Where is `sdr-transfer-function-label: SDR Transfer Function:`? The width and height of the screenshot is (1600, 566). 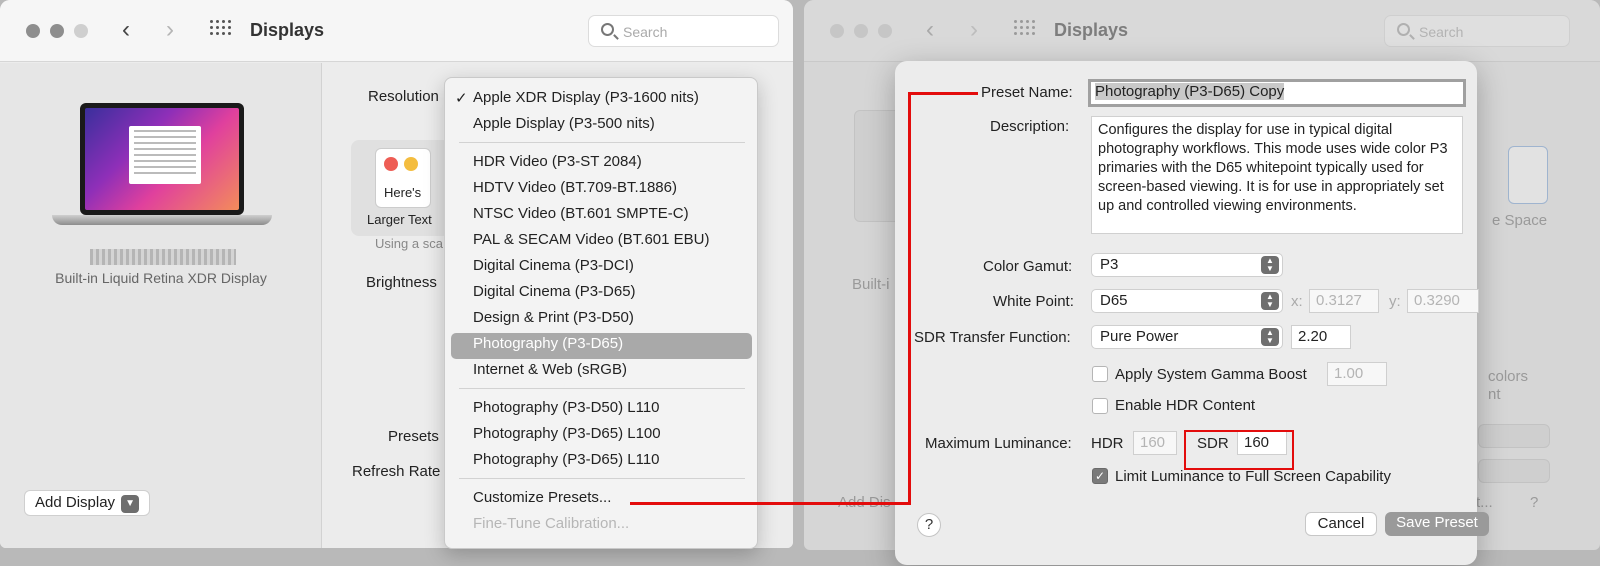 sdr-transfer-function-label: SDR Transfer Function: is located at coordinates (992, 337).